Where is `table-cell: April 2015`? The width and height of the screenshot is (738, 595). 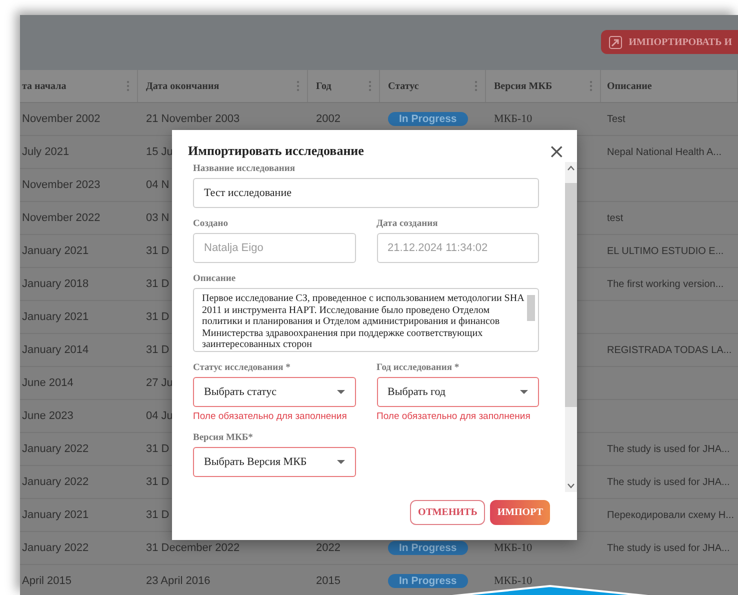
table-cell: April 2015 is located at coordinates (47, 581).